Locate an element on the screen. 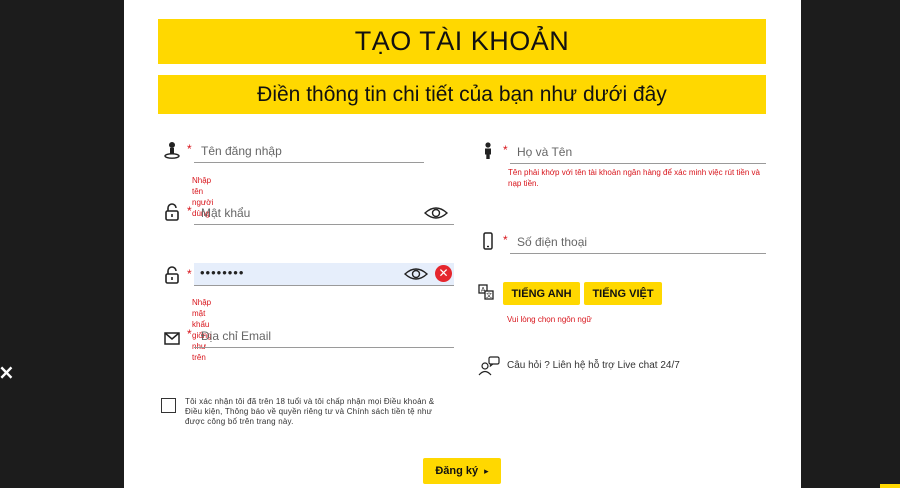 The height and width of the screenshot is (488, 900). confirm-password-value: •••••••• is located at coordinates (222, 272).